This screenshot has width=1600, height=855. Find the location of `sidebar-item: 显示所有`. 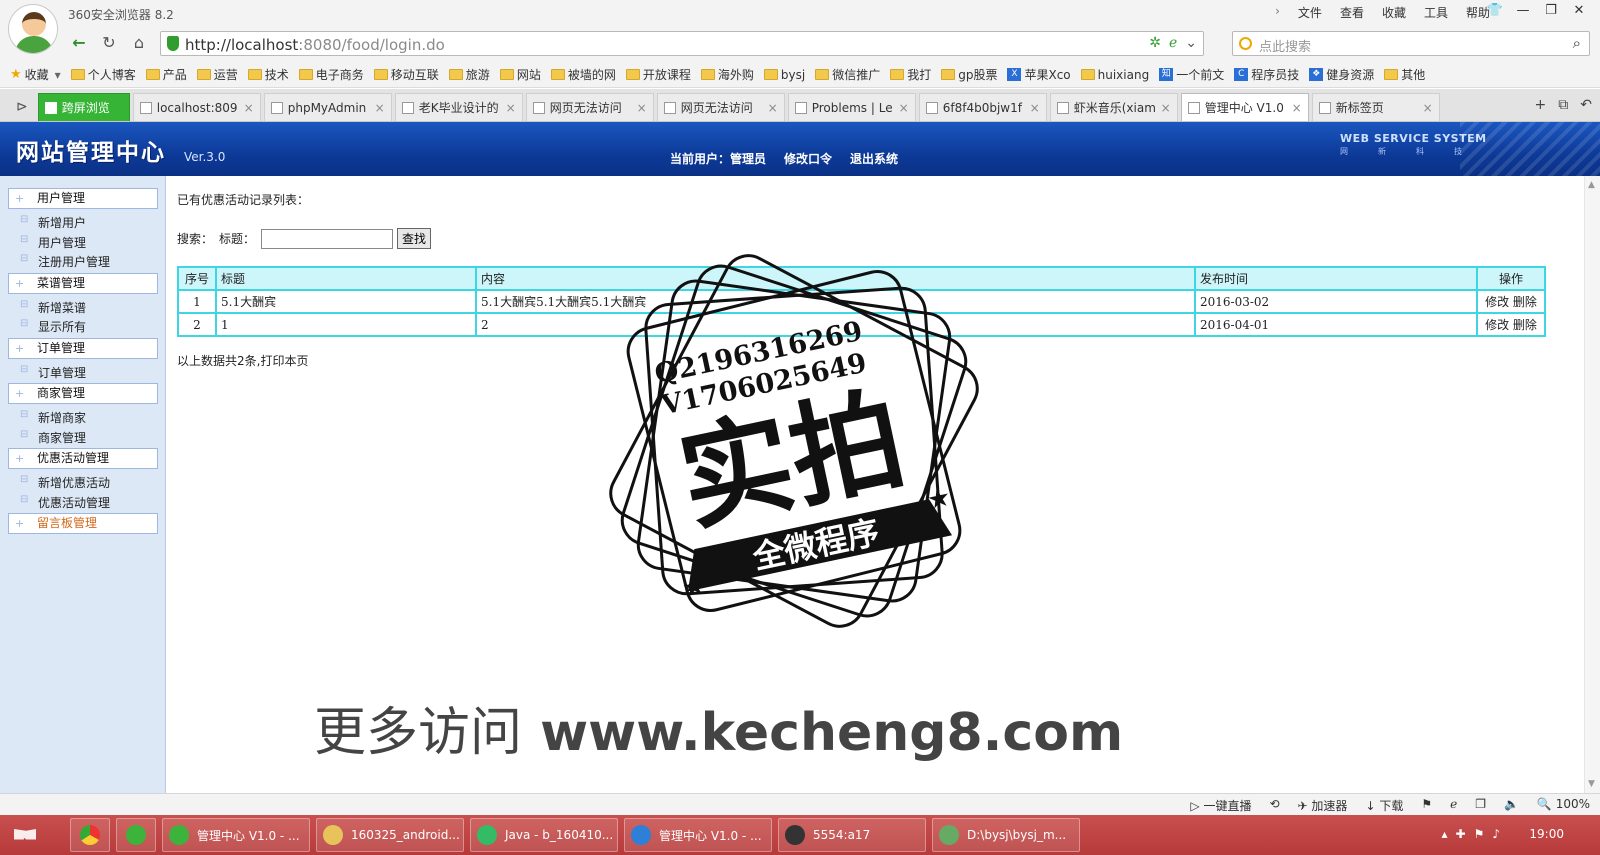

sidebar-item: 显示所有 is located at coordinates (53, 326).